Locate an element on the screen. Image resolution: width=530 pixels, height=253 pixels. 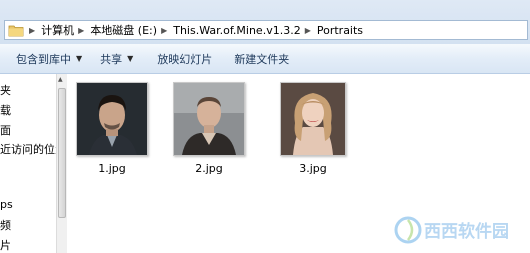
include-in-library-button: 包含到库中 ▼ is located at coordinates (49, 59).